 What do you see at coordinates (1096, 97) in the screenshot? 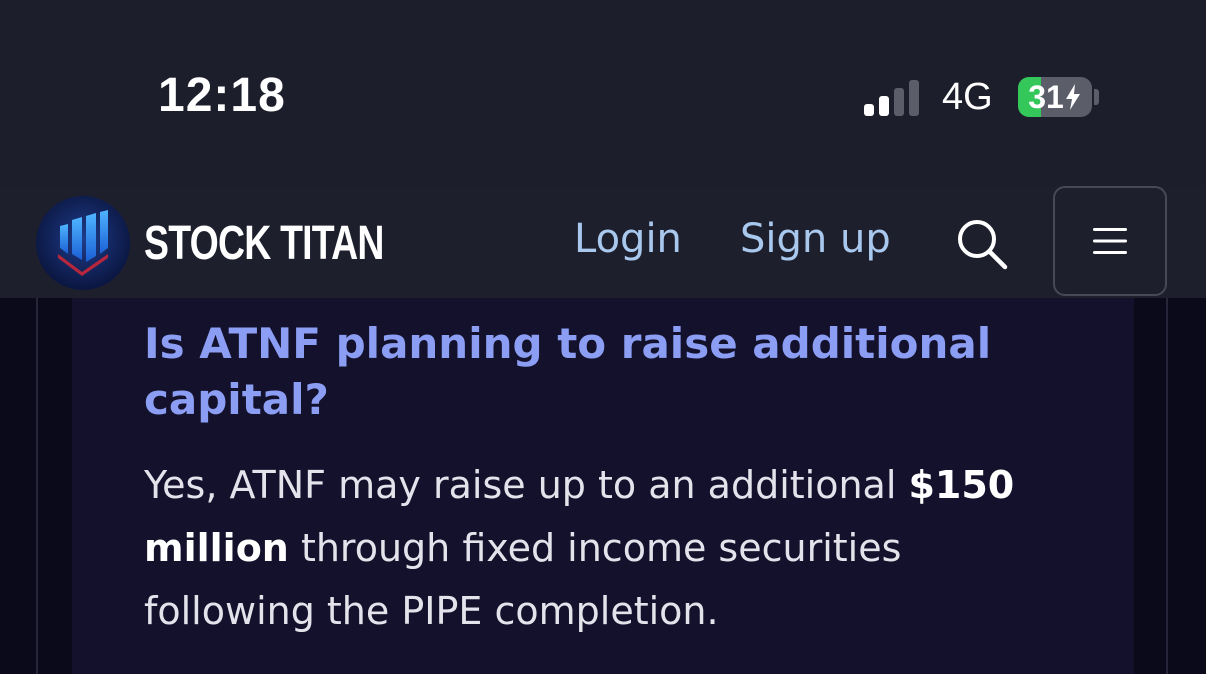
I see `battery-cap` at bounding box center [1096, 97].